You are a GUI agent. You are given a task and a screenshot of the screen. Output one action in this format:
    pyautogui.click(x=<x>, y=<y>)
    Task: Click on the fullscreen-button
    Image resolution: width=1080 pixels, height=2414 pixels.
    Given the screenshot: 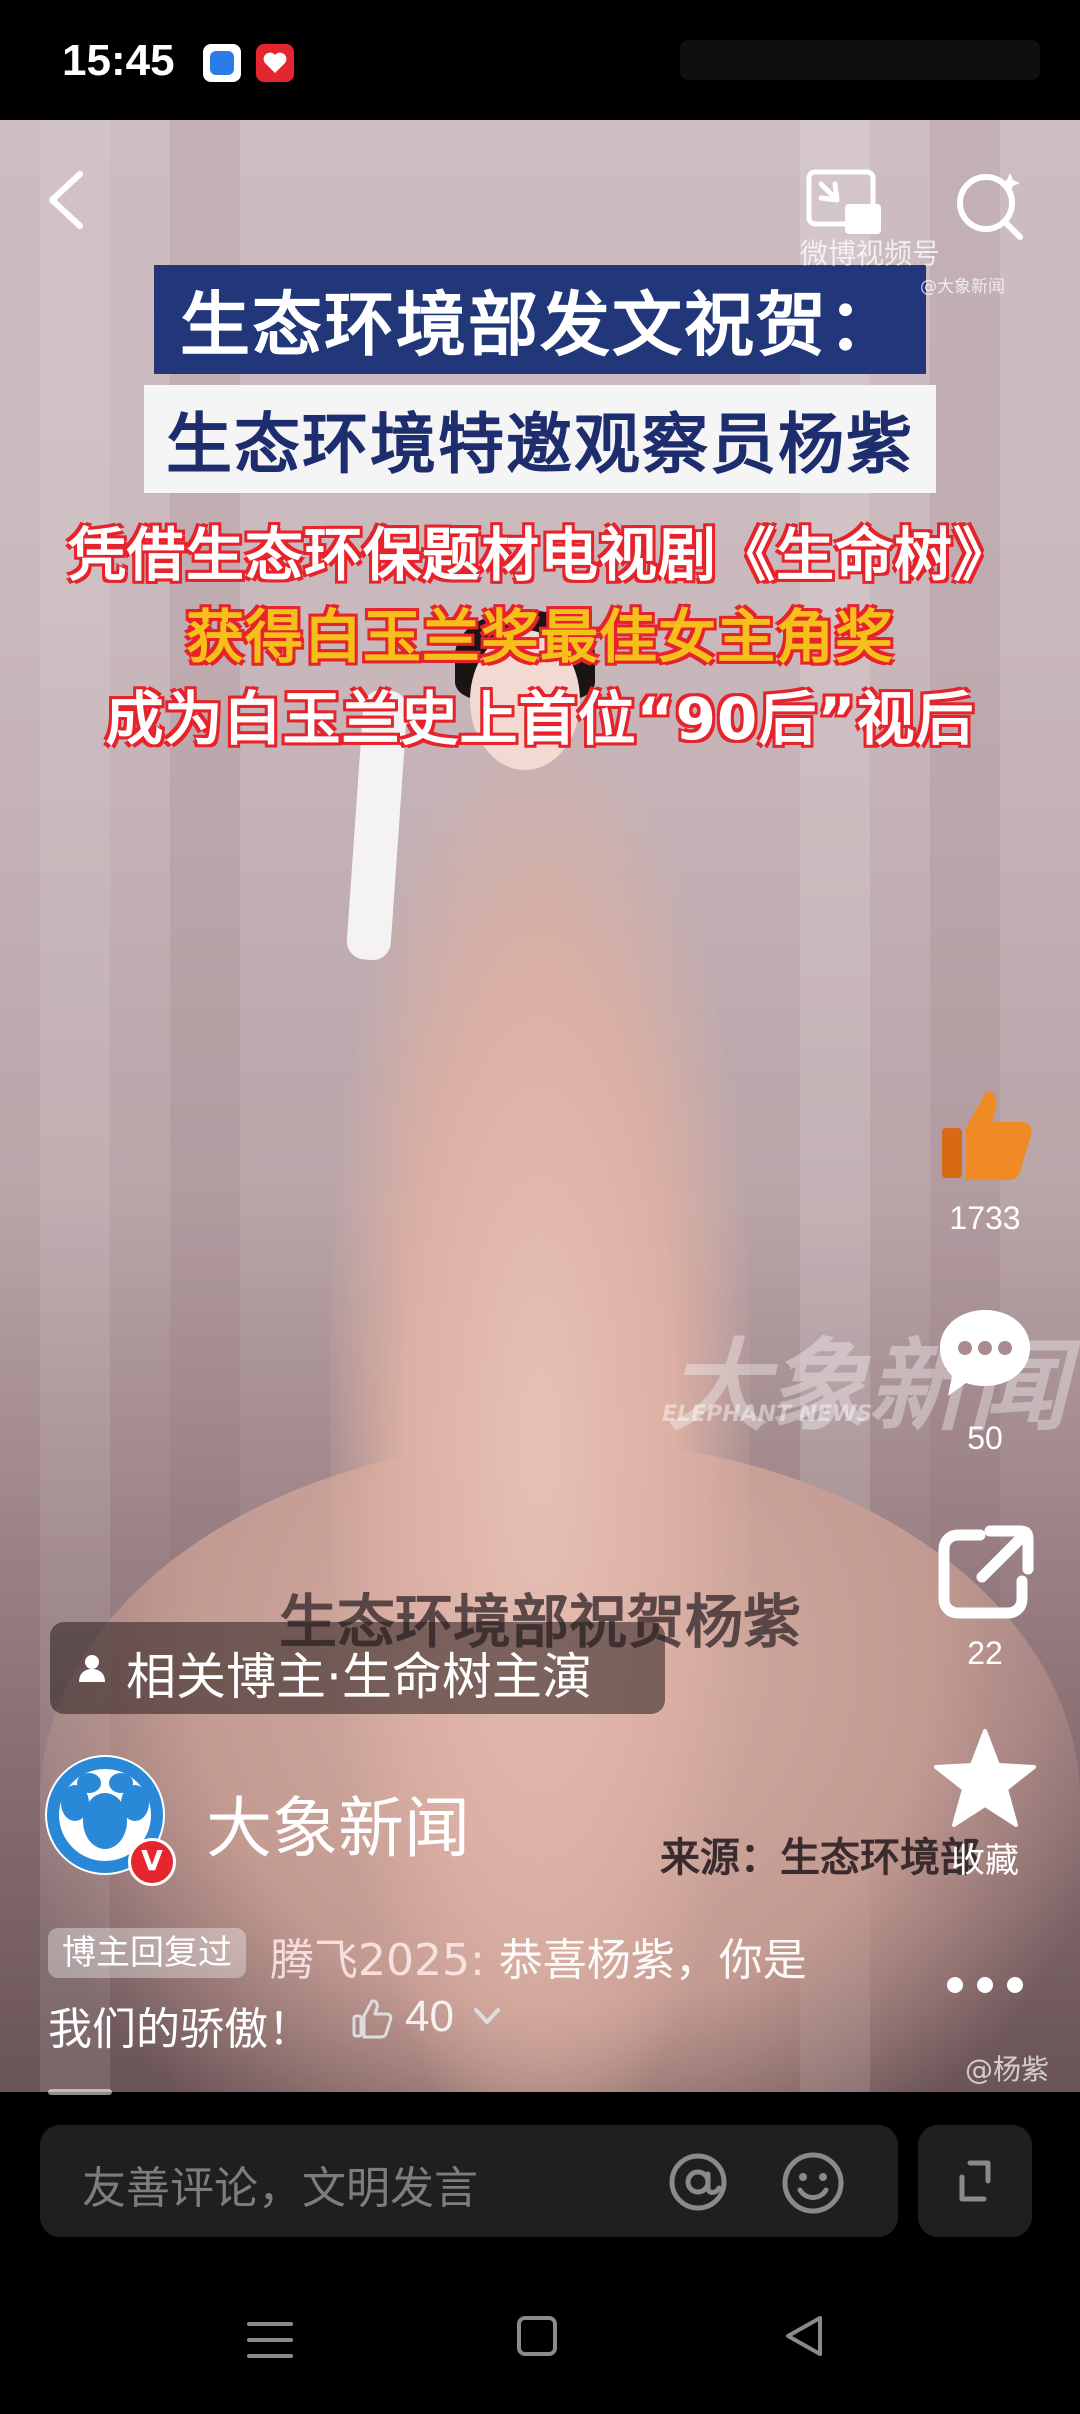 What is the action you would take?
    pyautogui.click(x=975, y=2181)
    